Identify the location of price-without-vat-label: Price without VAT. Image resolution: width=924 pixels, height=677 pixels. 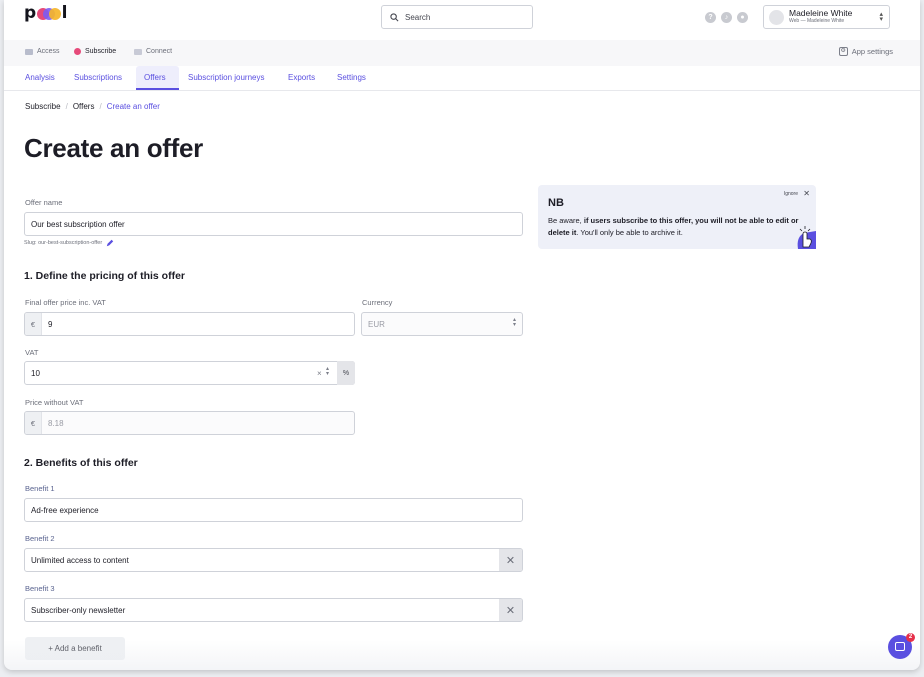
(54, 402).